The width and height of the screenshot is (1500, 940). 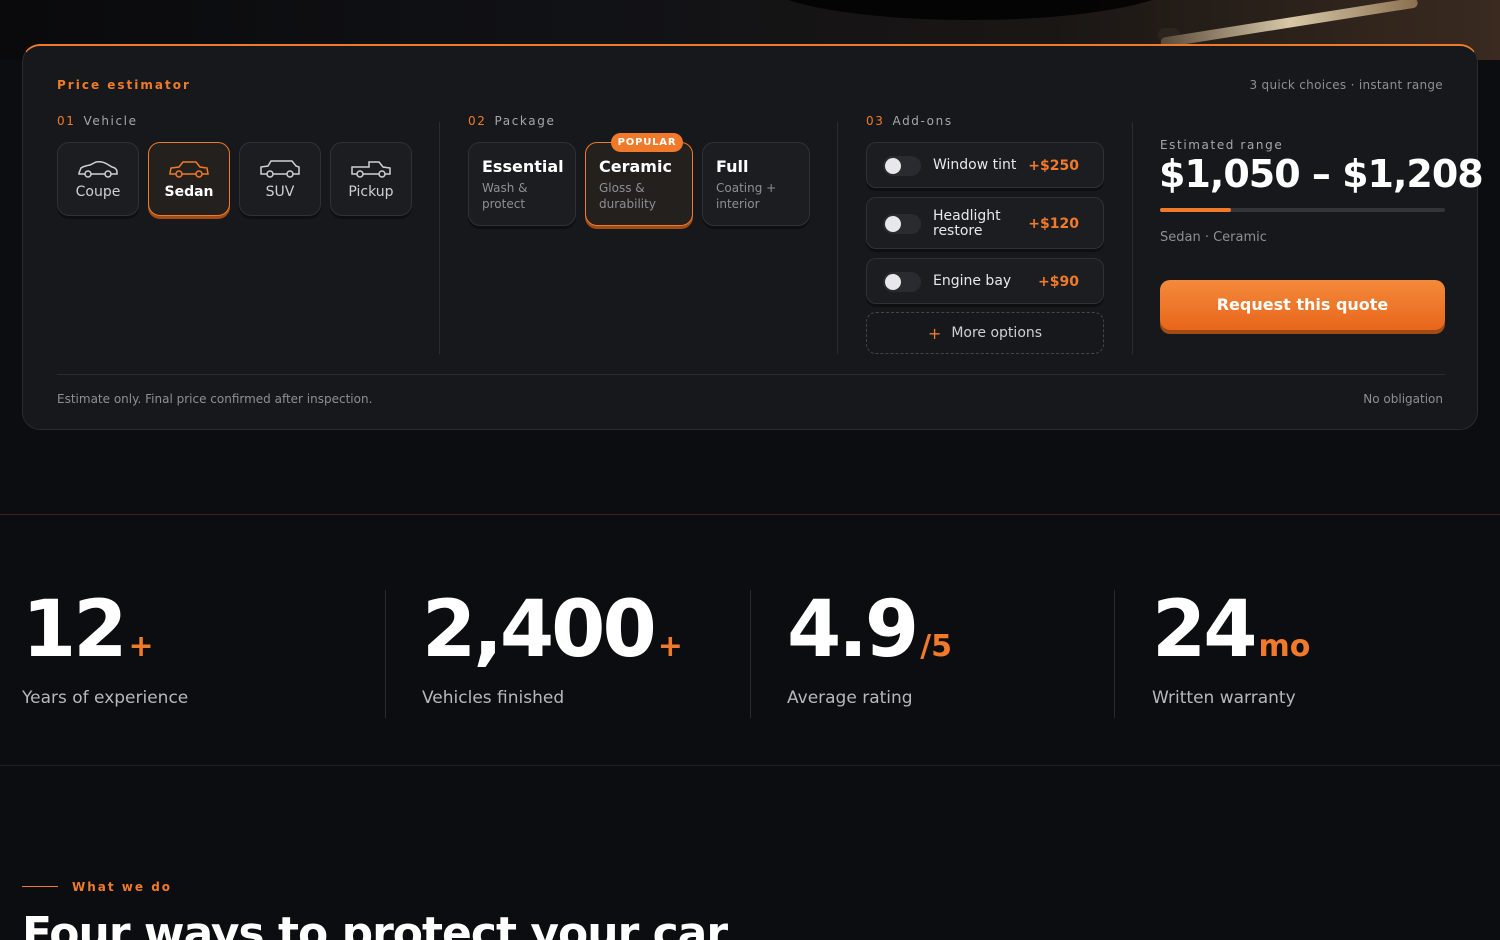 What do you see at coordinates (539, 630) in the screenshot?
I see `stat-value: 2,400` at bounding box center [539, 630].